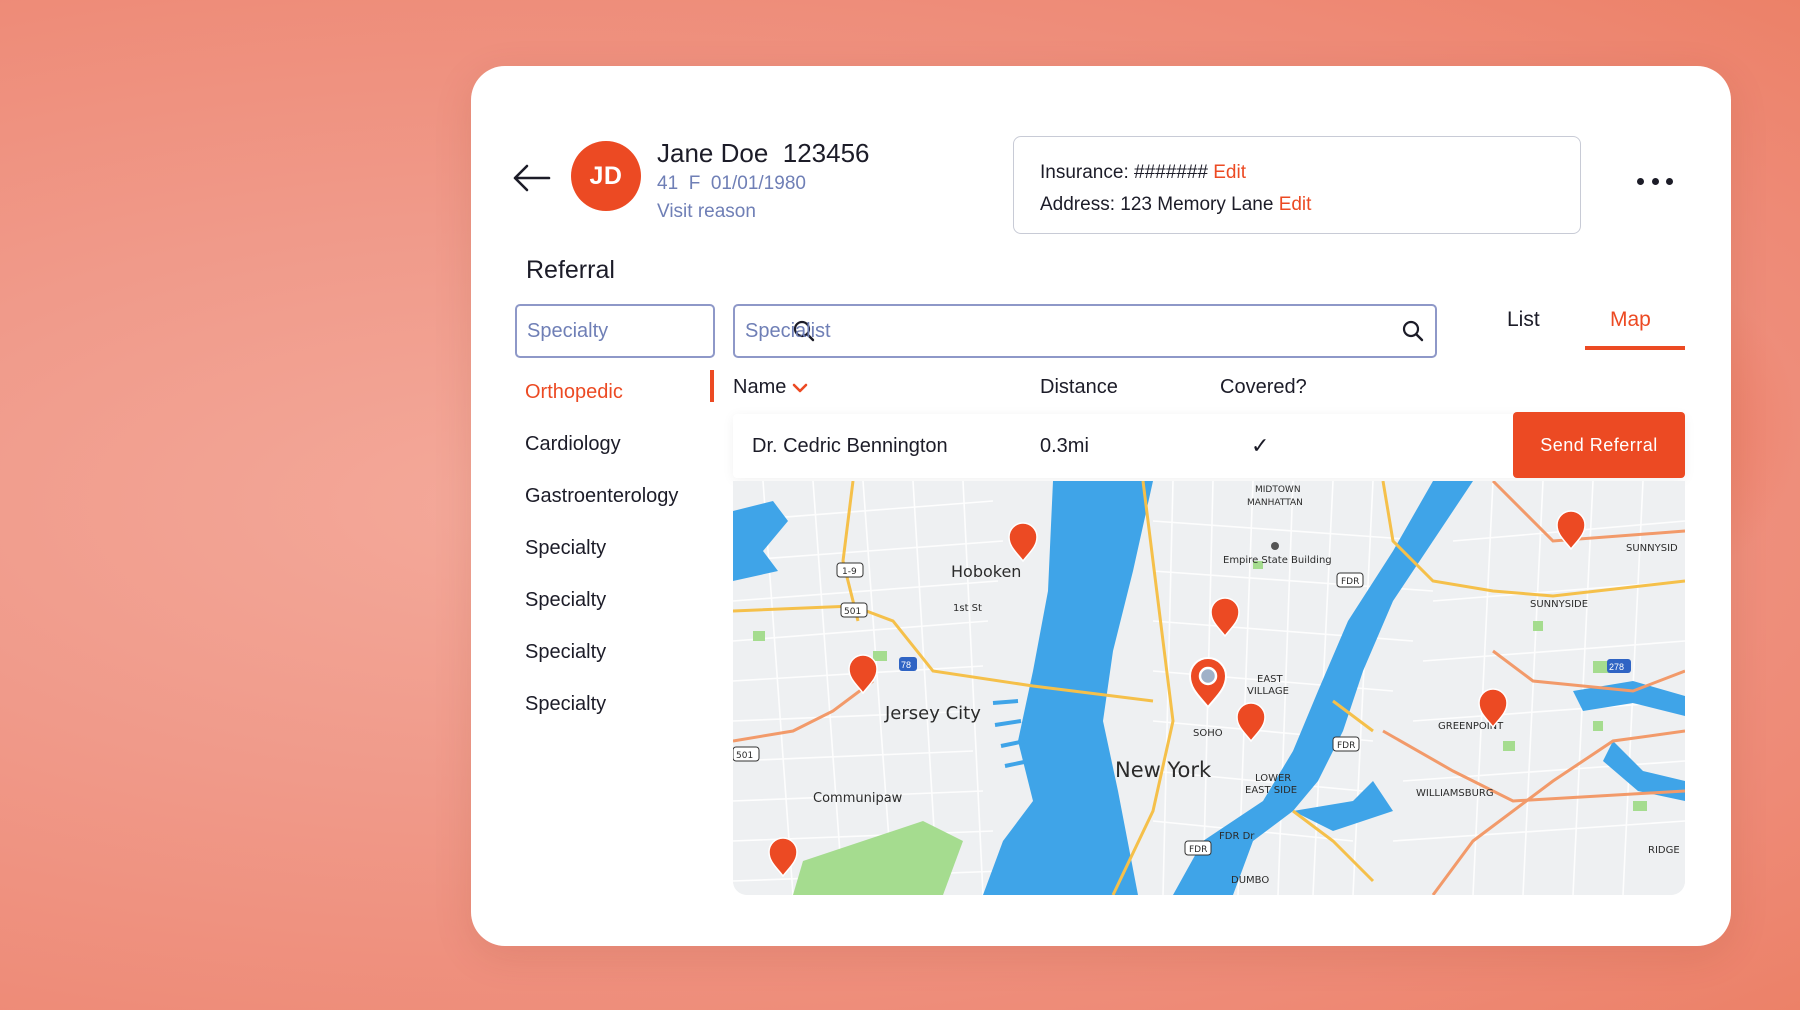  I want to click on route-shield-fdr: FDR, so click(1350, 580).